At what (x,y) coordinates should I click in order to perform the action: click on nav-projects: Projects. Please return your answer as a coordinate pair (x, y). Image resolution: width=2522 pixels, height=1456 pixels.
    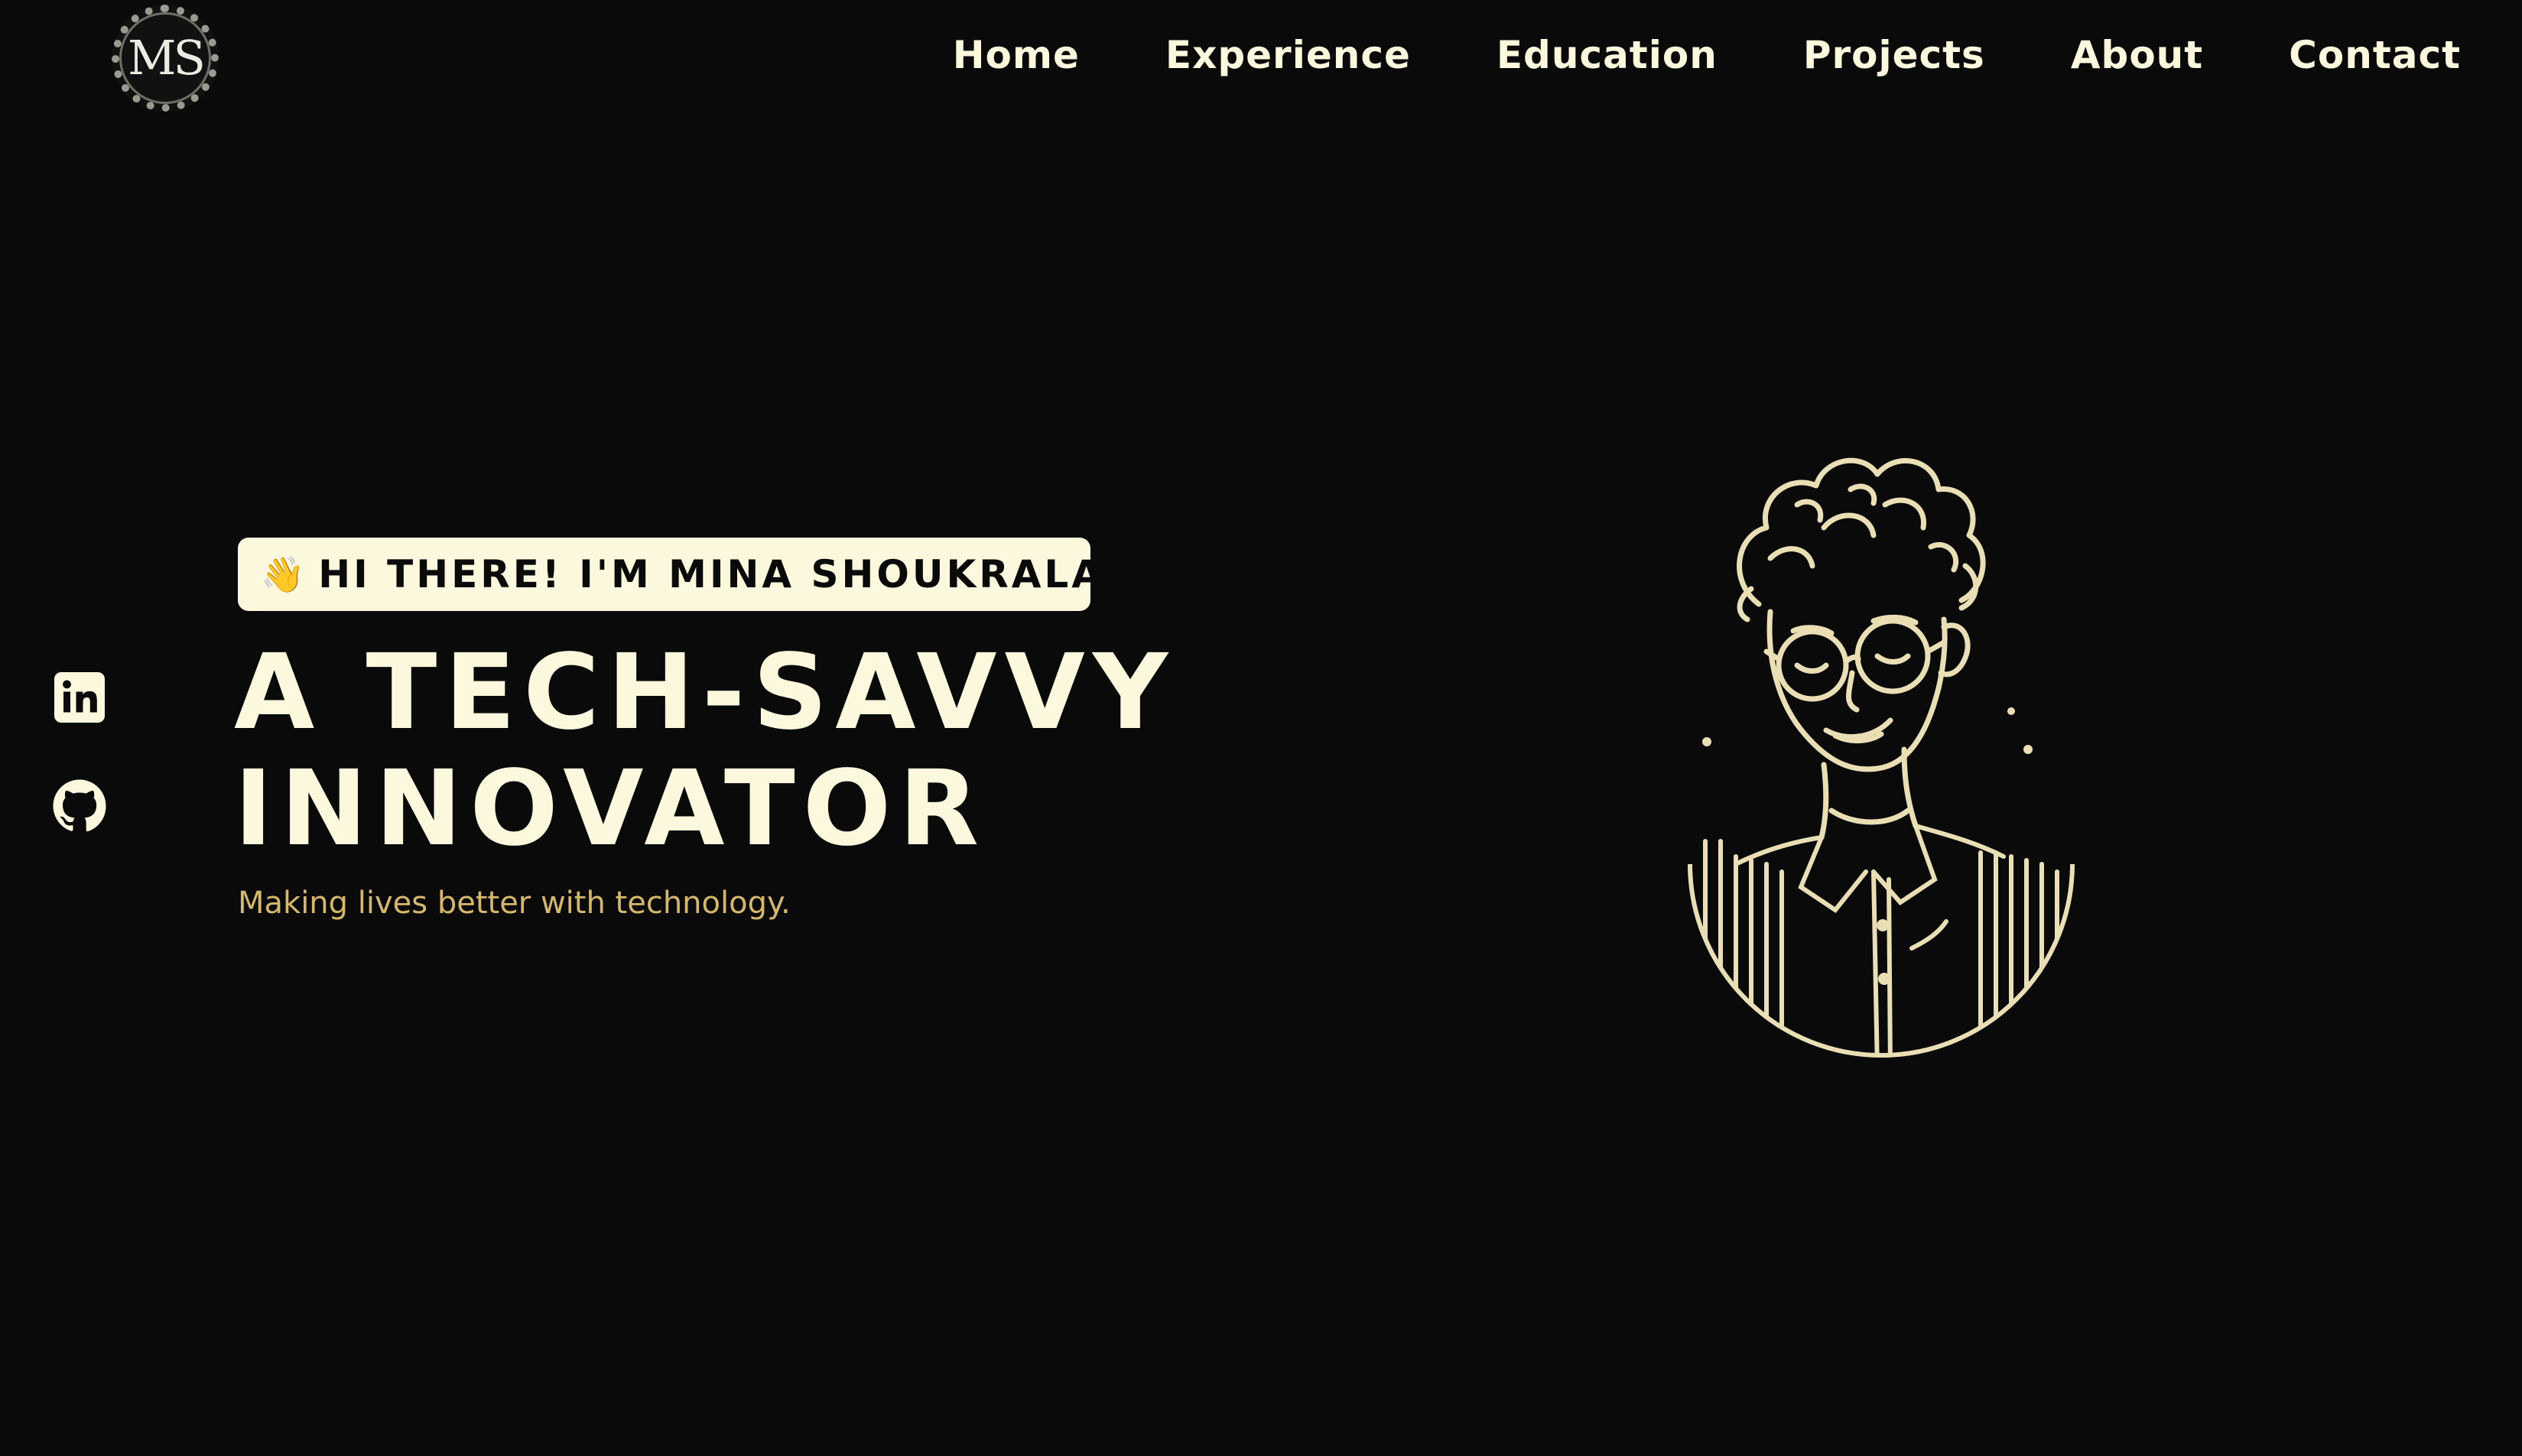
    Looking at the image, I should click on (1894, 55).